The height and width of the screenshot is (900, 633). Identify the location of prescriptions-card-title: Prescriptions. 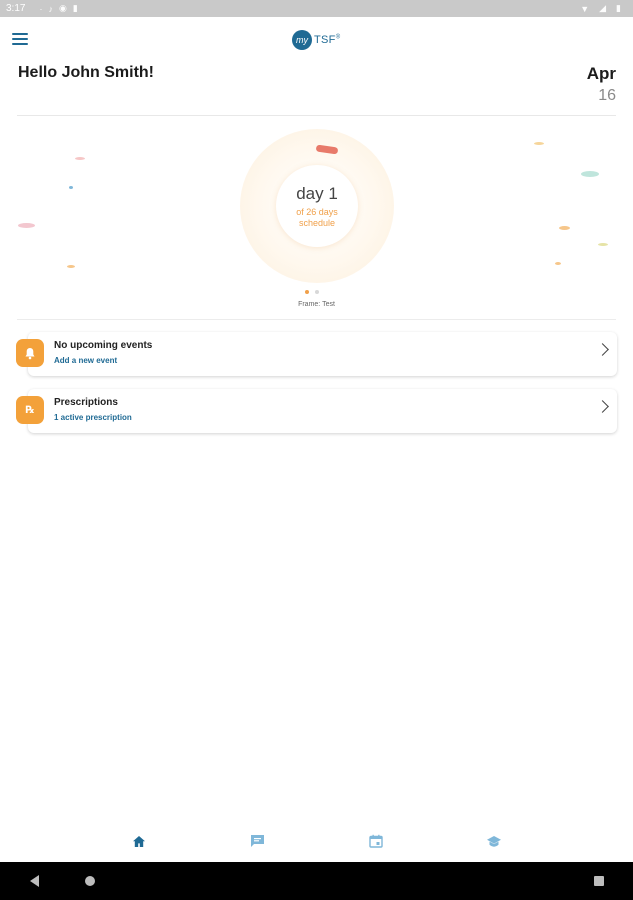
(86, 402).